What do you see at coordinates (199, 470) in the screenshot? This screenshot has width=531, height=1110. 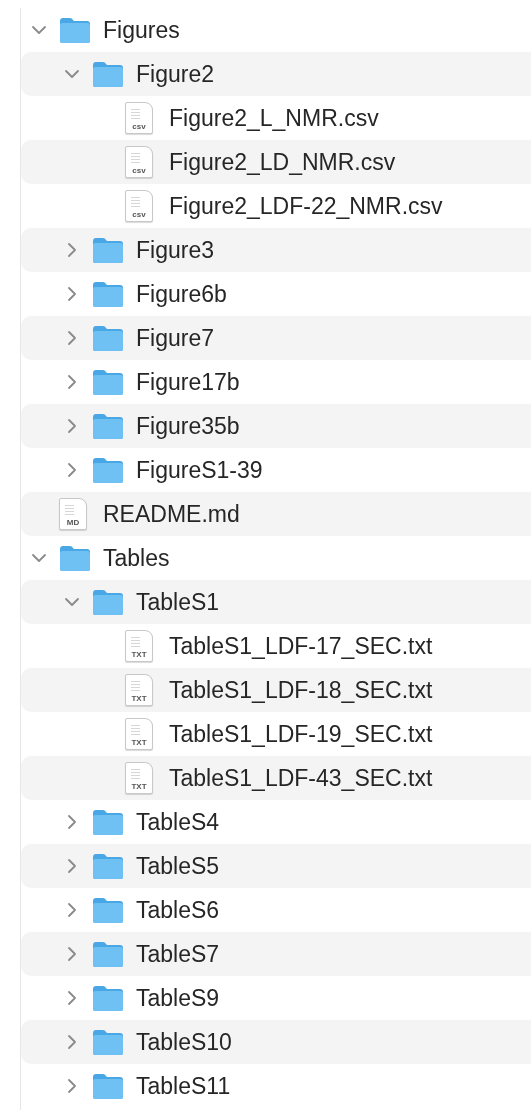 I see `folder-name: FigureS1-39` at bounding box center [199, 470].